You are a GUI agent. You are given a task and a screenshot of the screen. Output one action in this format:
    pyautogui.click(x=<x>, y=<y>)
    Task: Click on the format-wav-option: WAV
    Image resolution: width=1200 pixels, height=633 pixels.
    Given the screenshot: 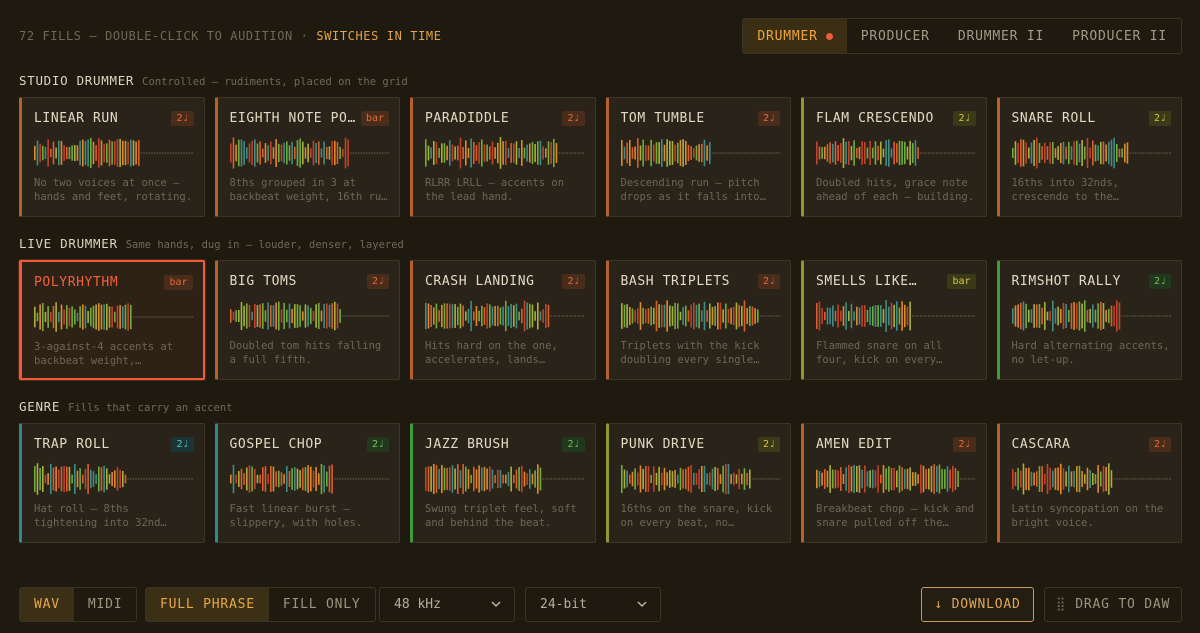 What is the action you would take?
    pyautogui.click(x=47, y=604)
    